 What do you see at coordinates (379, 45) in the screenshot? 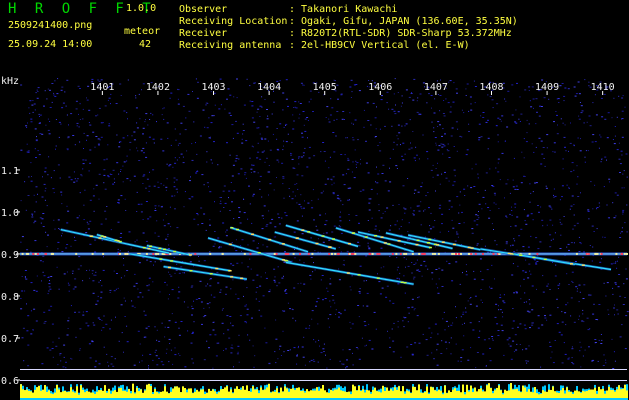
I see `info-value-antenna: : 2el-HB9CV Vertical (el. E-W)` at bounding box center [379, 45].